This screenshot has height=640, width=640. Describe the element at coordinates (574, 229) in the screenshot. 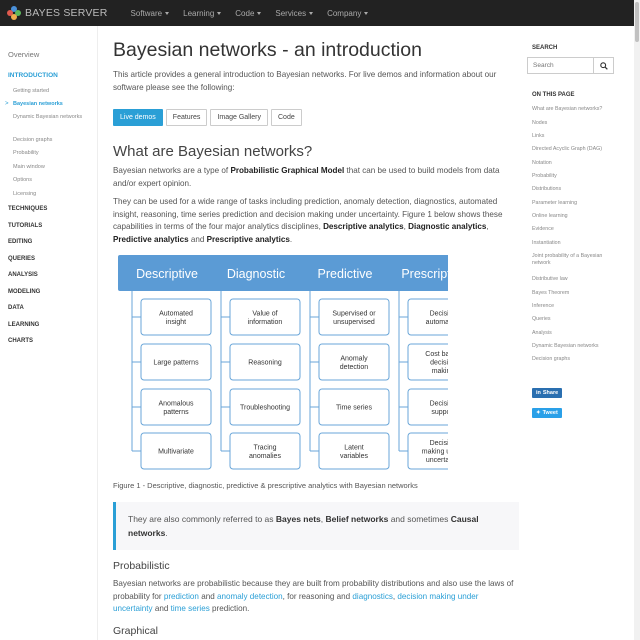

I see `toc-link: Evidence` at that location.